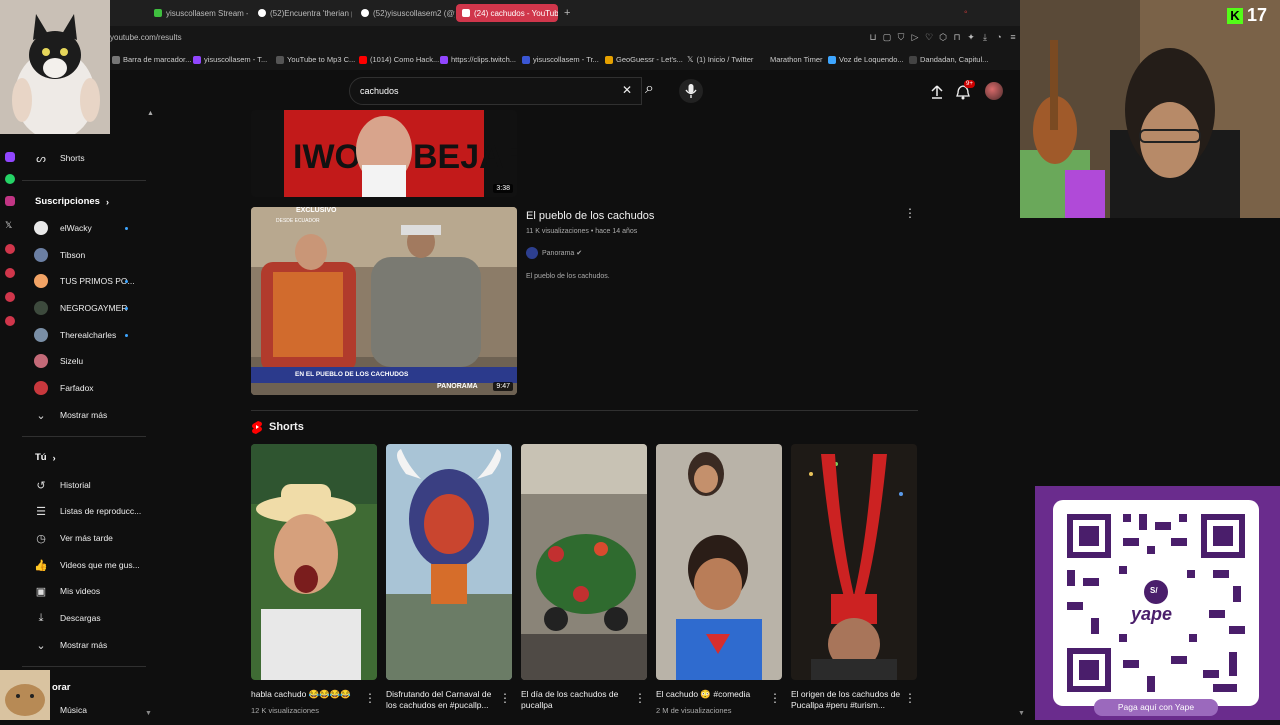 This screenshot has width=1280, height=725. What do you see at coordinates (796, 59) in the screenshot?
I see `bookmark-item: Marathon Timer` at bounding box center [796, 59].